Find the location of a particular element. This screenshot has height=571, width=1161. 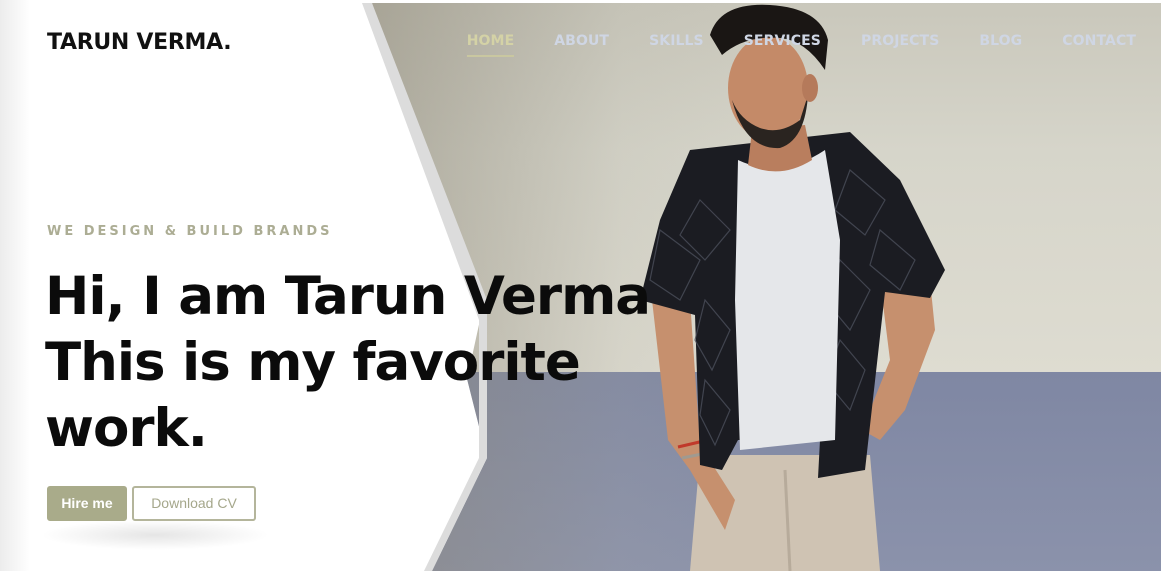

nav-projects: PROJECTS is located at coordinates (900, 45).